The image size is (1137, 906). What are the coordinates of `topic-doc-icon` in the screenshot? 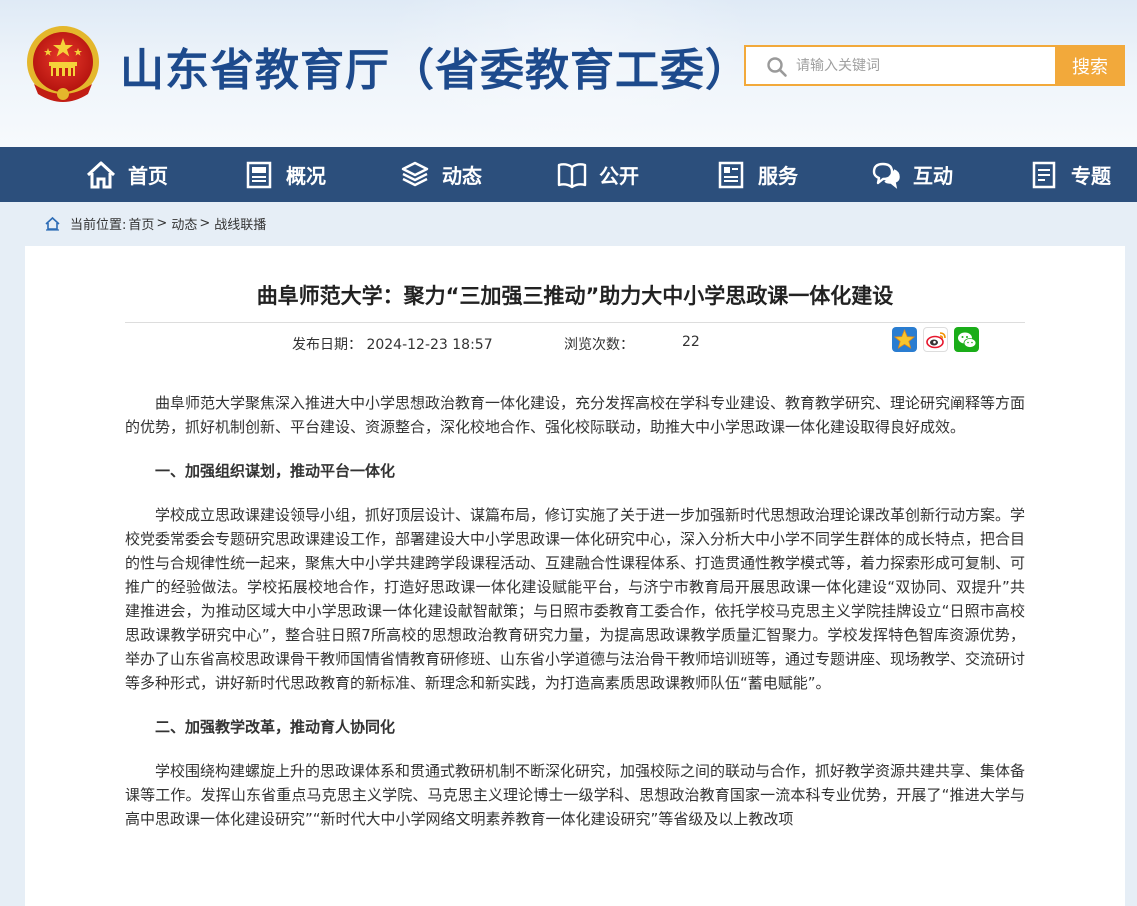 It's located at (1044, 174).